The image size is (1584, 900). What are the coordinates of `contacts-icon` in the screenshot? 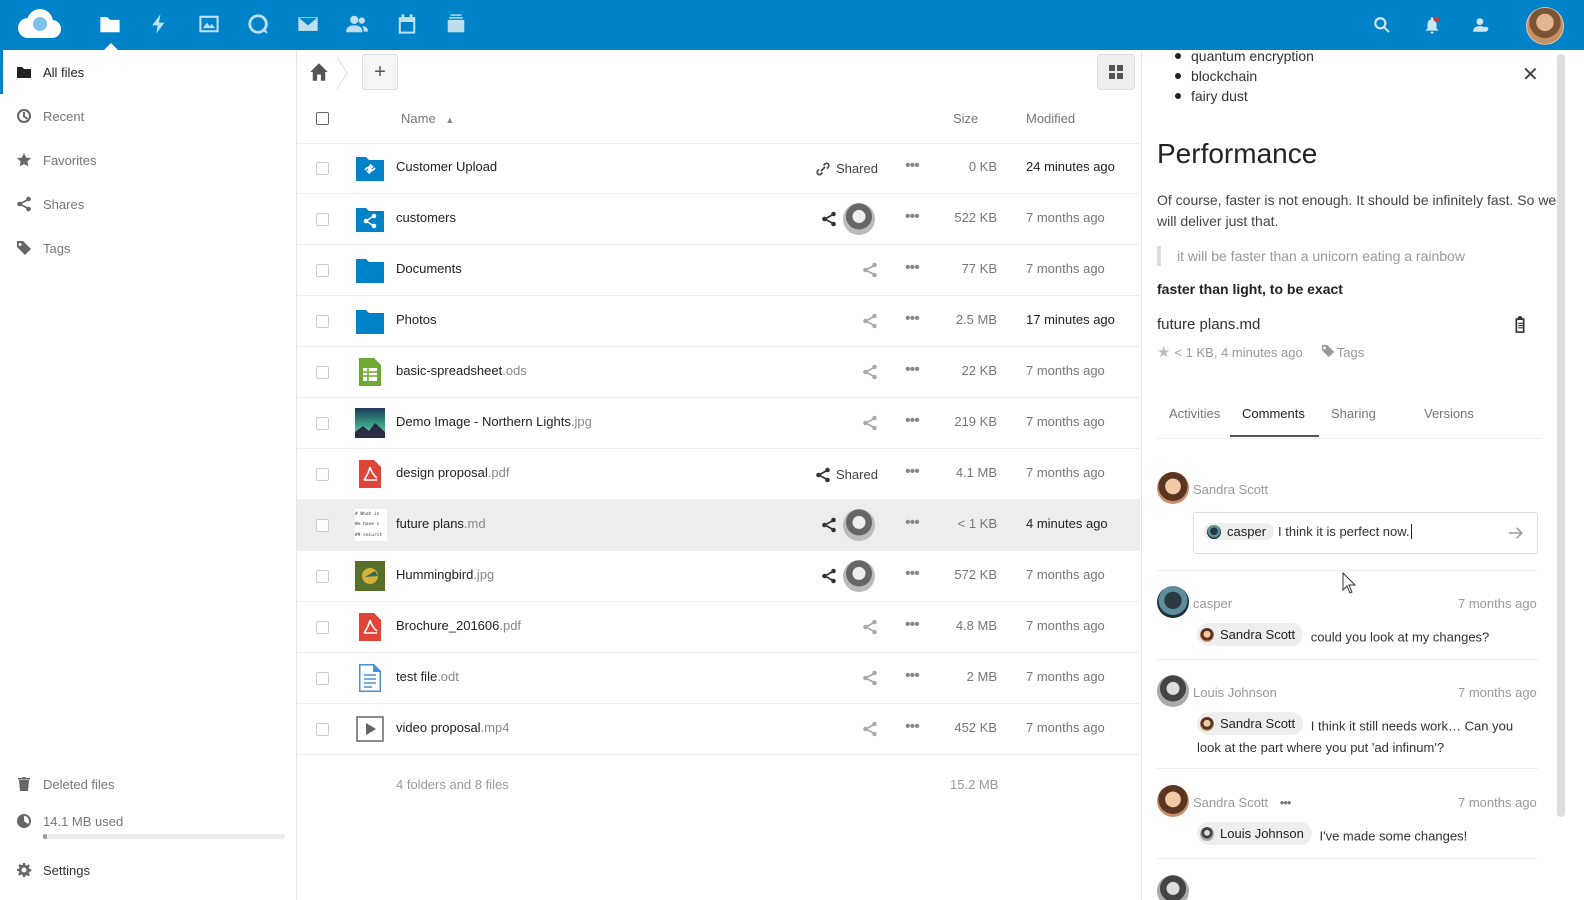 It's located at (357, 24).